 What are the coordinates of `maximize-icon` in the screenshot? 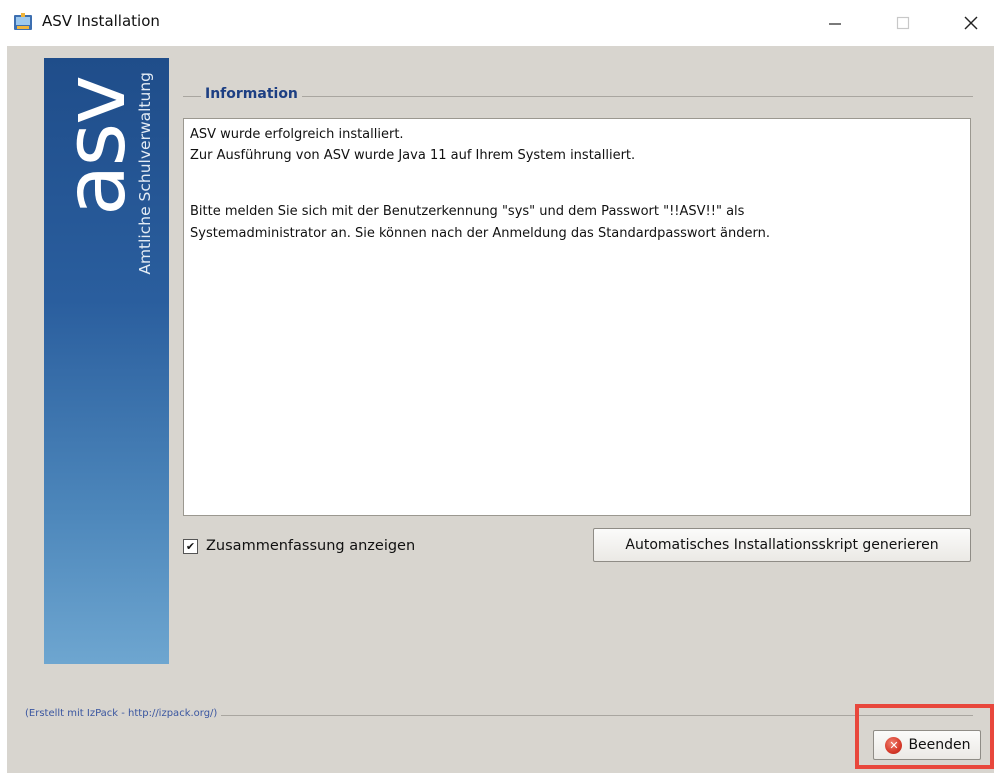 It's located at (903, 23).